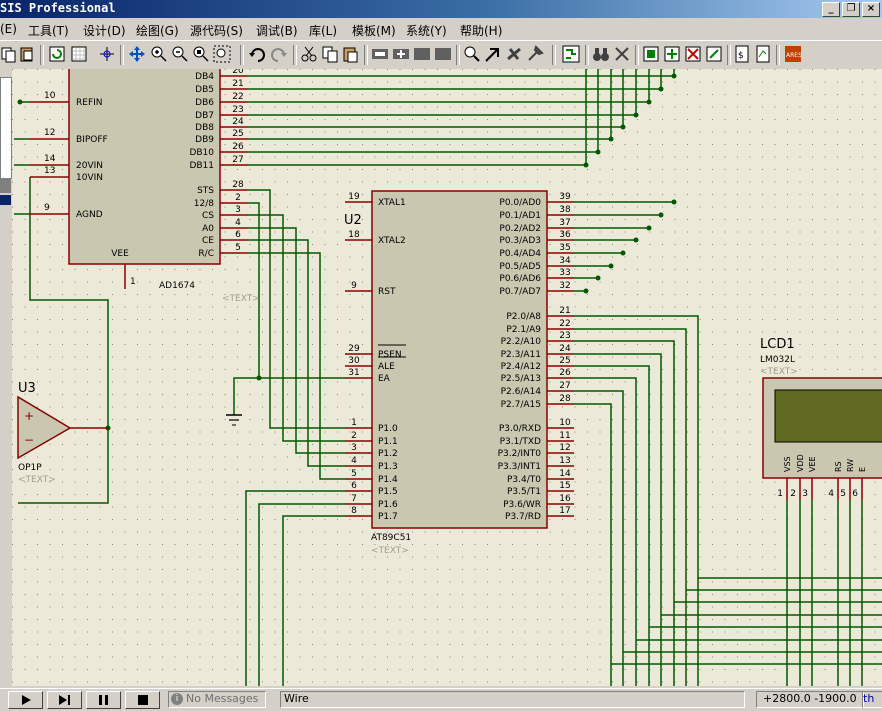 This screenshot has height=711, width=882. Describe the element at coordinates (6, 377) in the screenshot. I see `left-panel` at that location.